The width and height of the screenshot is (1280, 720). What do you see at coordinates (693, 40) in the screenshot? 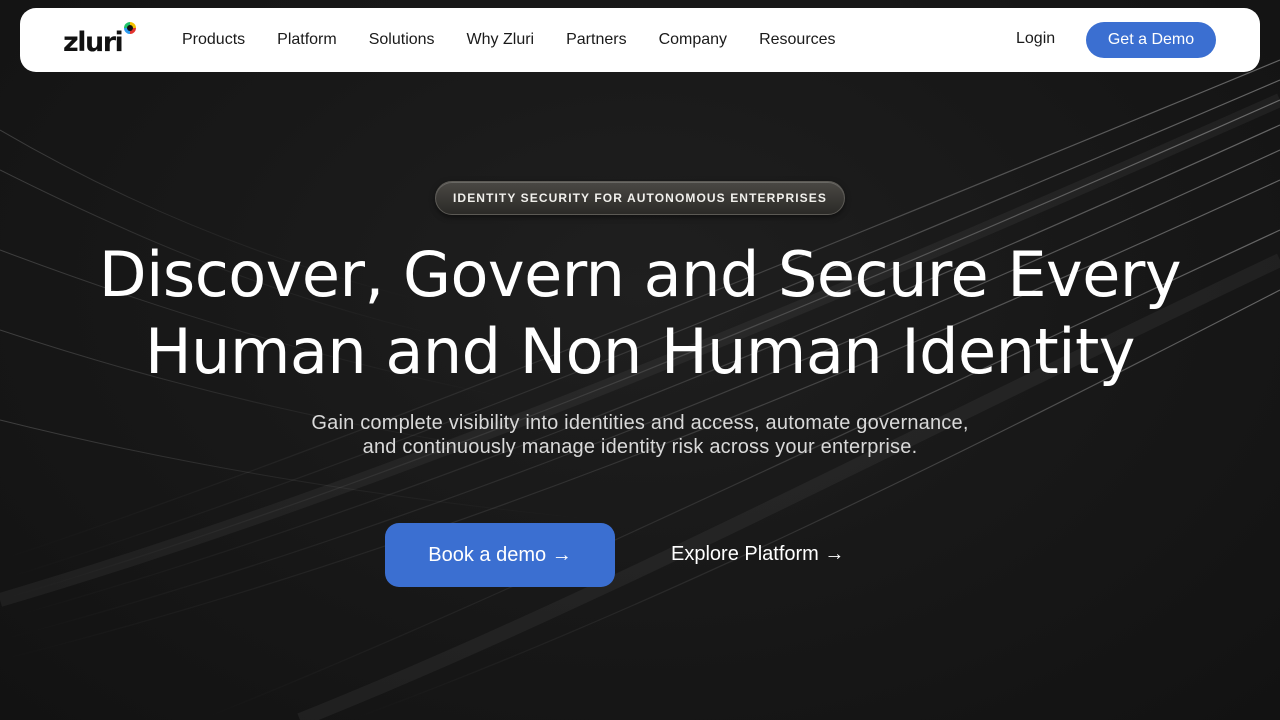
I see `nav-item-company: Company` at bounding box center [693, 40].